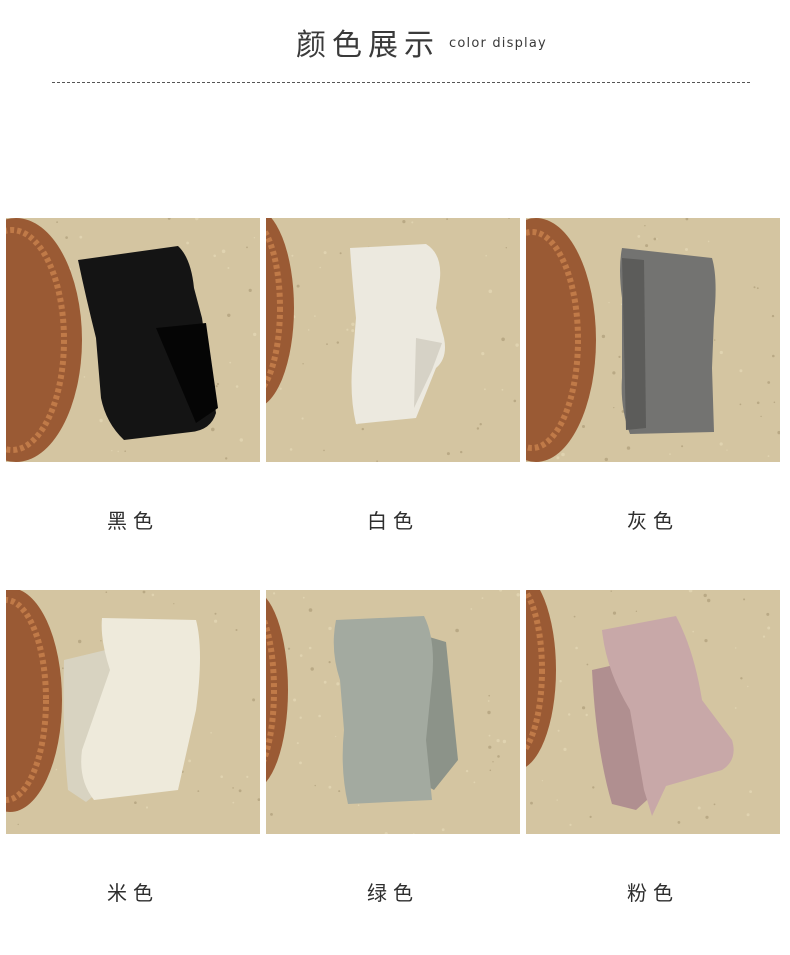  I want to click on sock-photo-gray, so click(653, 340).